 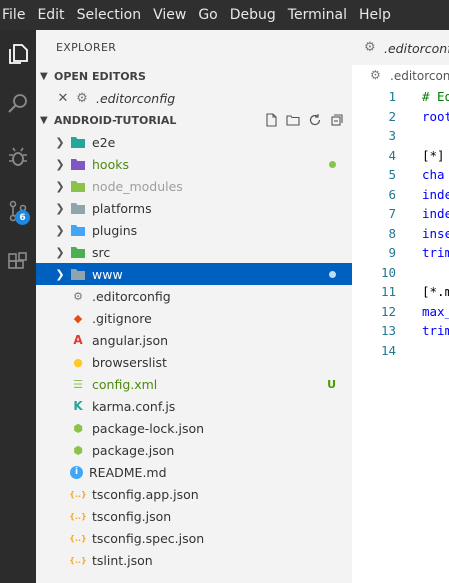 I want to click on extensions-icon, so click(x=17, y=260).